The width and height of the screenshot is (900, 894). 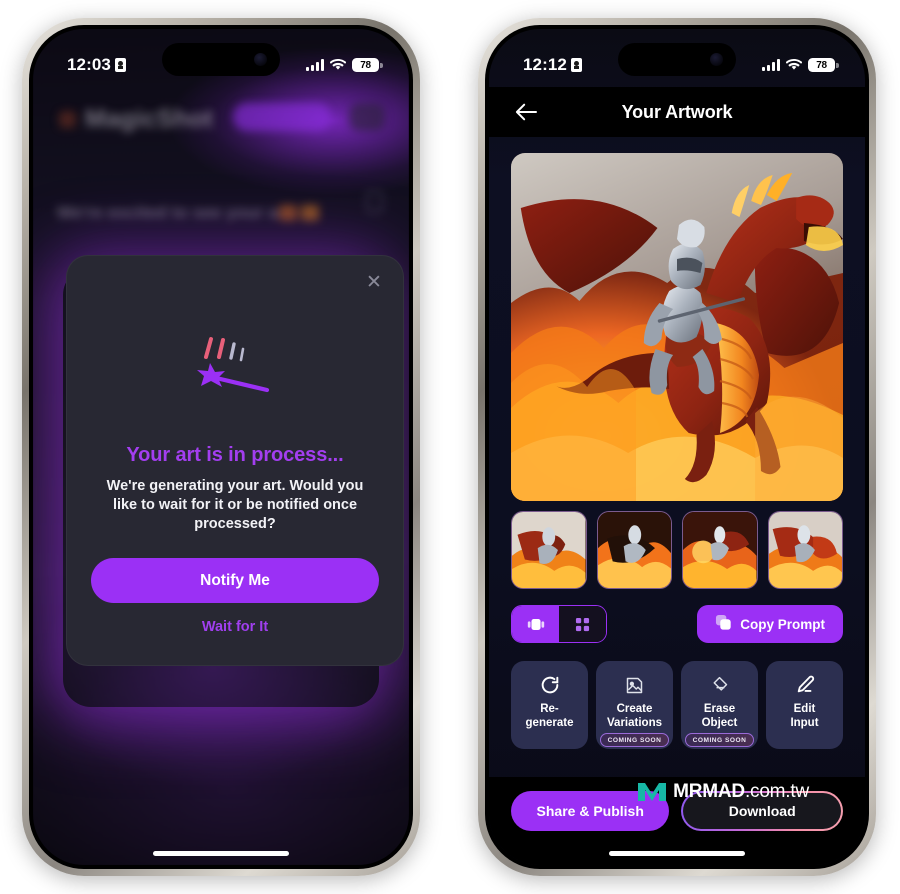 I want to click on watermark-text: MRMAD.com.tw, so click(x=741, y=791).